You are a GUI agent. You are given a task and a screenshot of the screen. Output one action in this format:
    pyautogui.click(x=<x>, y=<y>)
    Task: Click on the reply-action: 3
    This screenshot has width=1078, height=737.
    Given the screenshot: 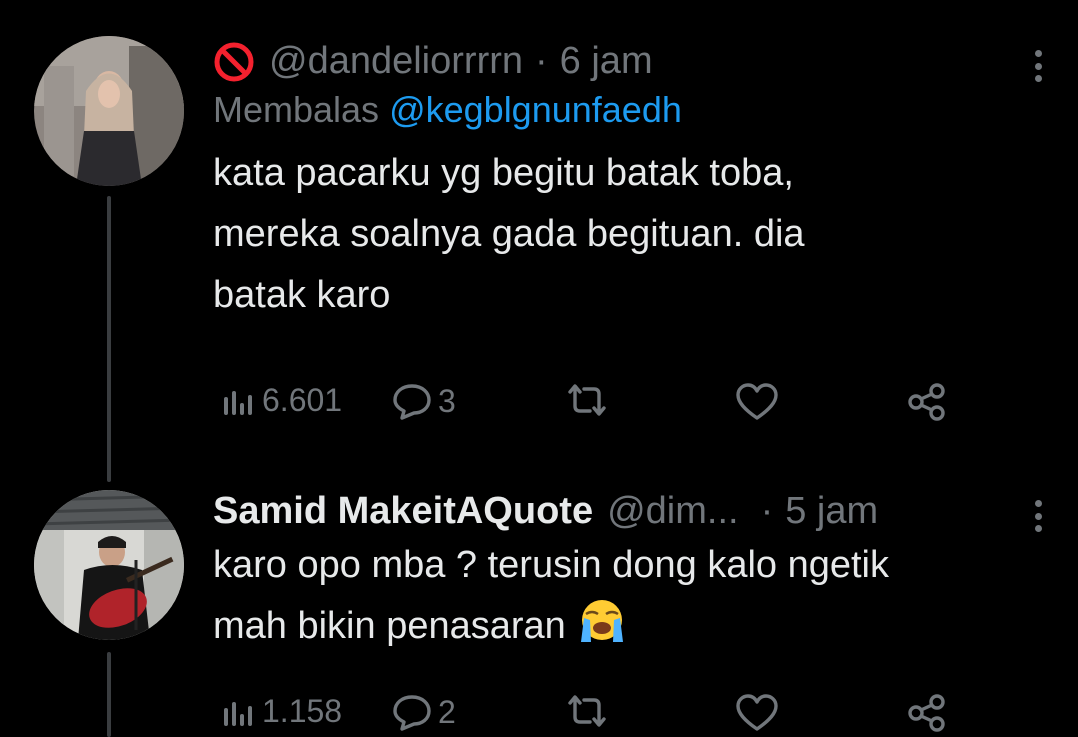 What is the action you would take?
    pyautogui.click(x=424, y=401)
    